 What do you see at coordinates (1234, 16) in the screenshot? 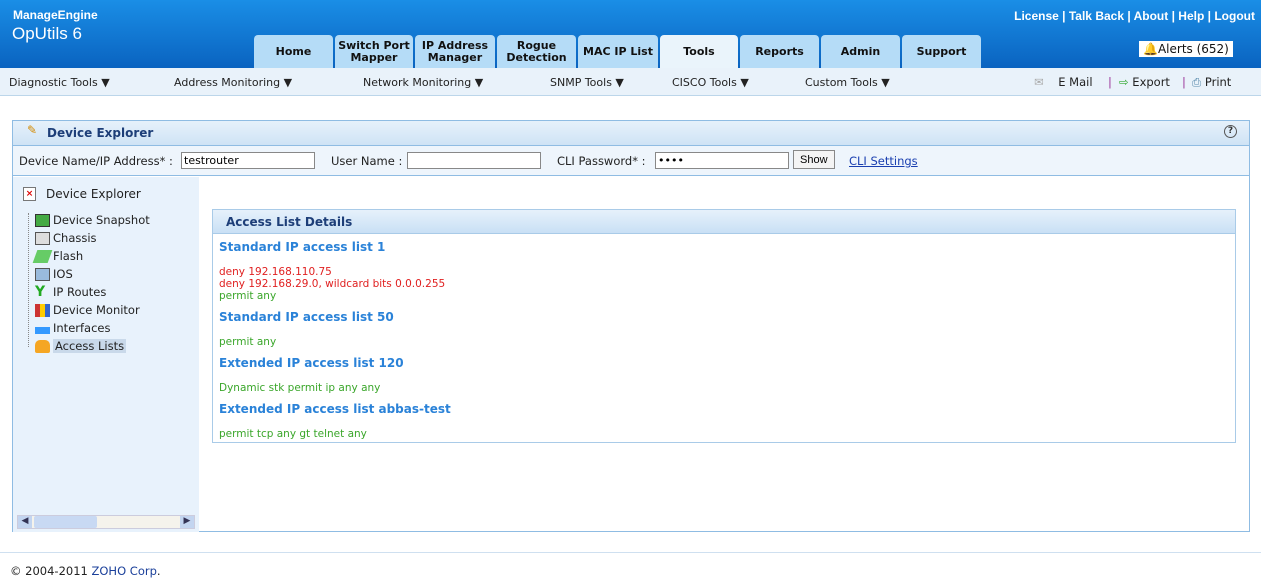
I see `logout-link: Logout` at bounding box center [1234, 16].